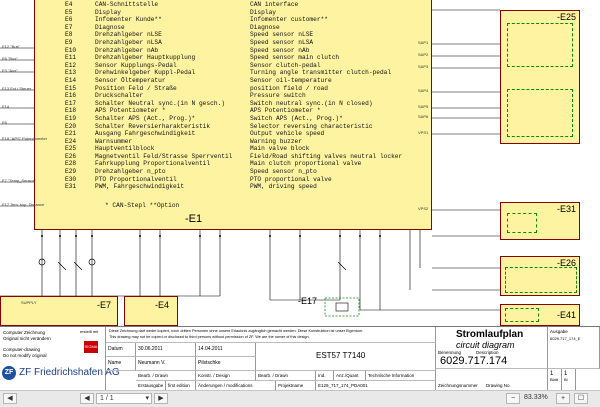 The image size is (600, 407). What do you see at coordinates (161, 398) in the screenshot?
I see `next-page-button: ▶` at bounding box center [161, 398].